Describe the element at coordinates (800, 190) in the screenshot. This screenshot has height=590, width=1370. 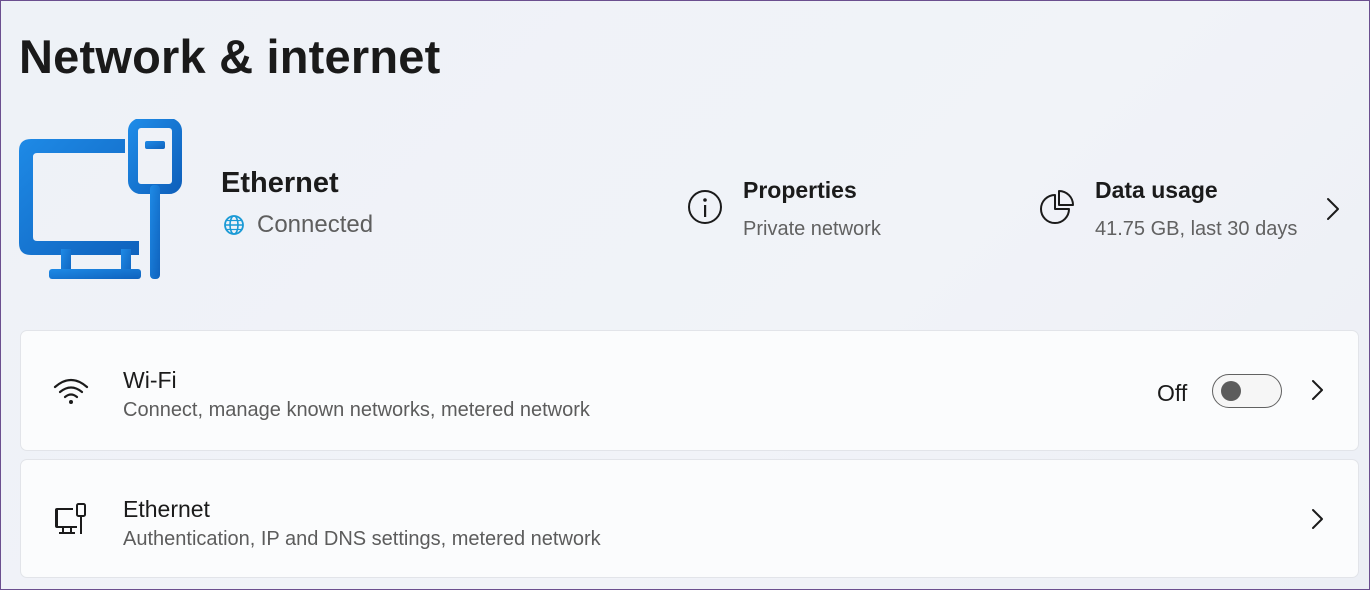
I see `properties-title: Properties` at that location.